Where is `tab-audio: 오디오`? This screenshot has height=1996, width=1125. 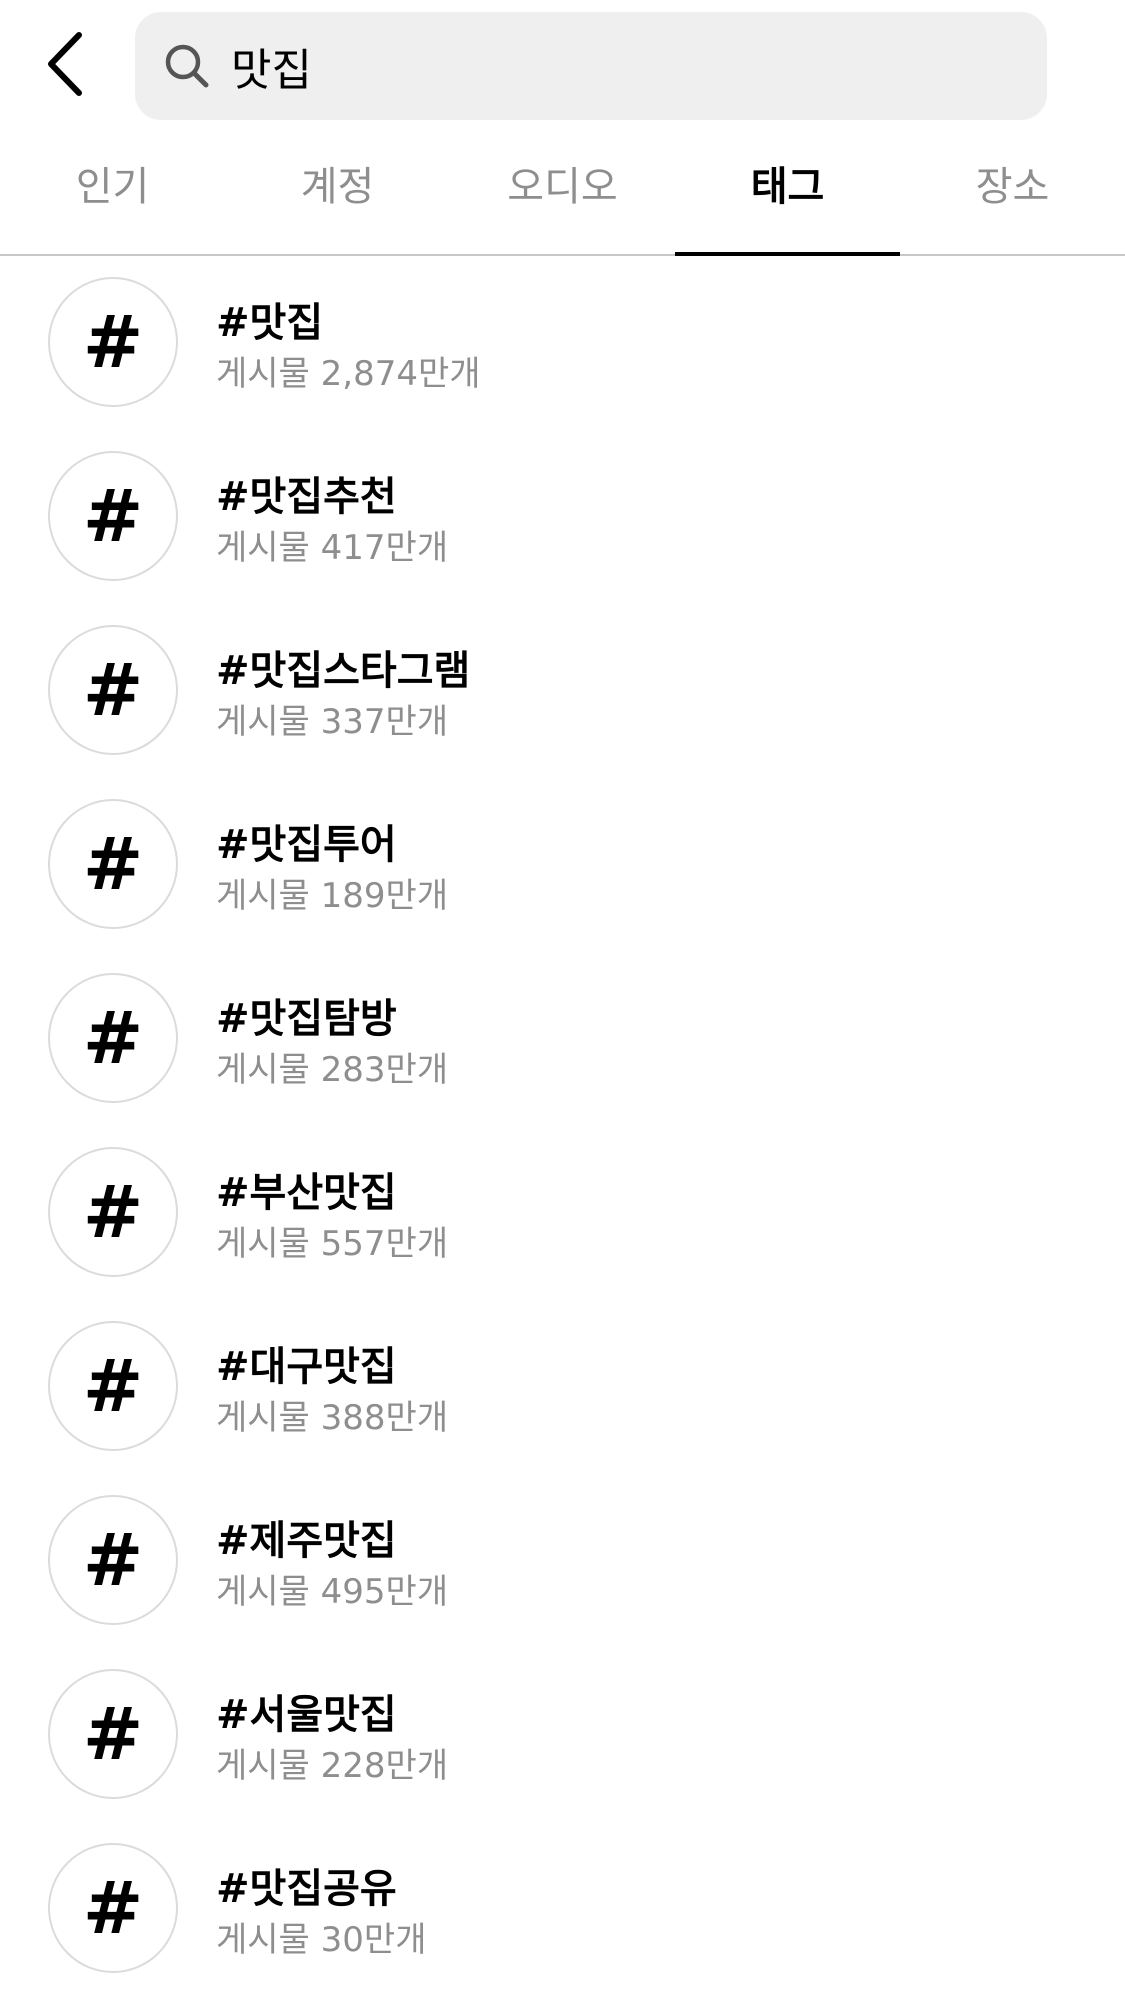 tab-audio: 오디오 is located at coordinates (562, 191).